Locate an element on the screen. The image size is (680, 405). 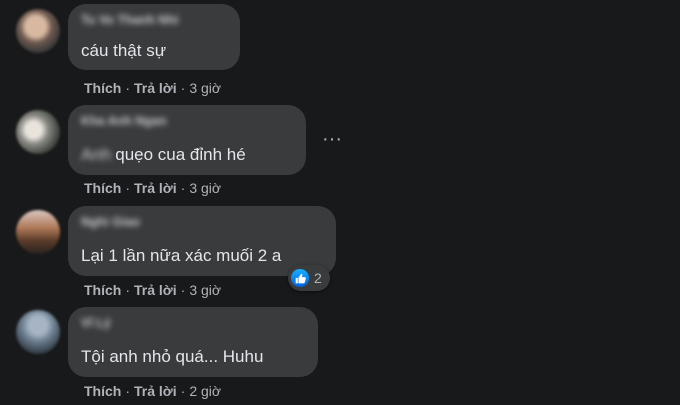
timestamp: 2 giờ is located at coordinates (205, 391).